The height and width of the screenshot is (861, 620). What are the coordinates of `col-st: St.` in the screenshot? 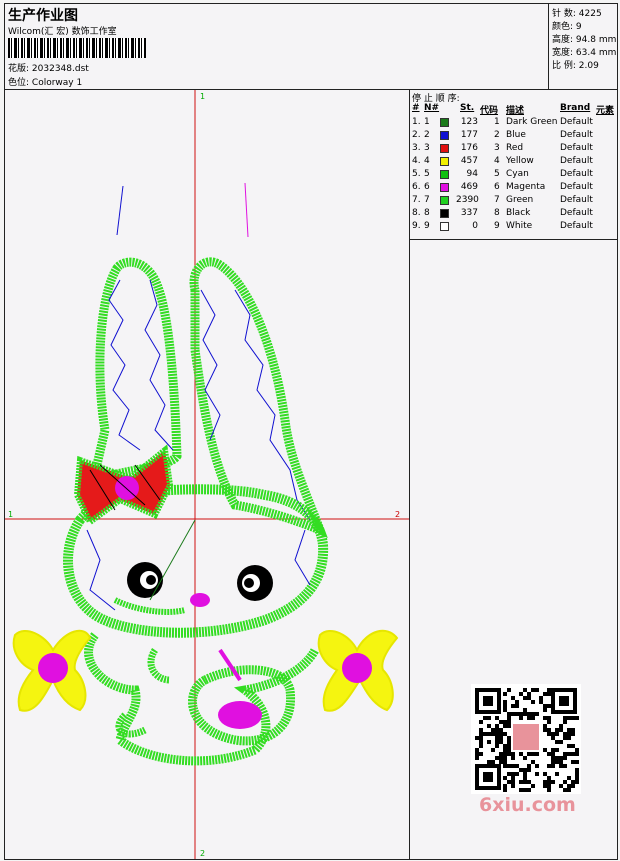 It's located at (467, 108).